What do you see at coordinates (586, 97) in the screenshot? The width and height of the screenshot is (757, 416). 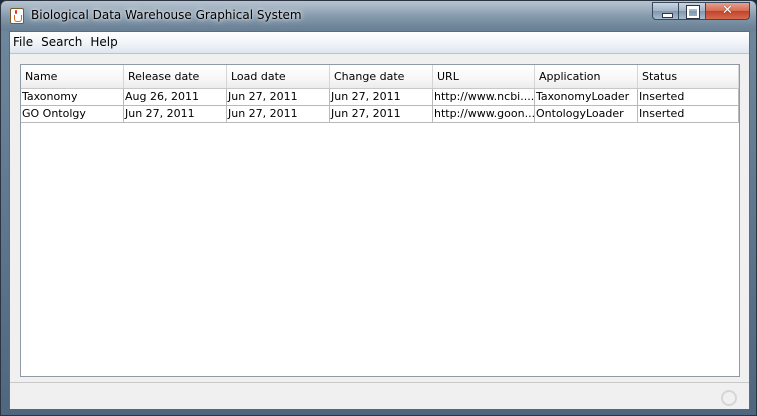 I see `table-cell: TaxonomyLoader` at bounding box center [586, 97].